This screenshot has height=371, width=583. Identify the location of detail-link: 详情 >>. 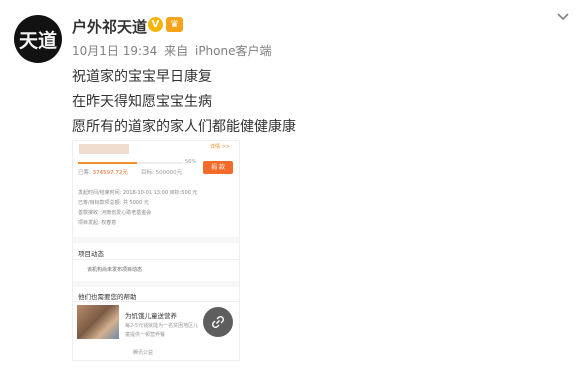
(220, 147).